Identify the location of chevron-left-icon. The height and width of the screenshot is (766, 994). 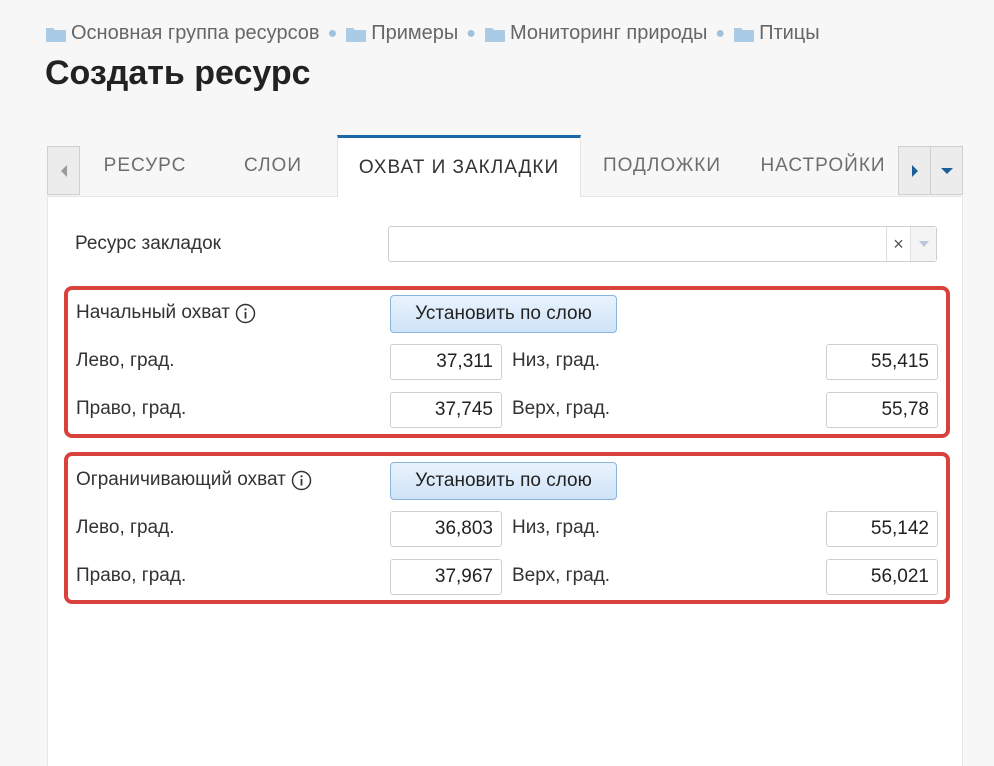
(63, 170).